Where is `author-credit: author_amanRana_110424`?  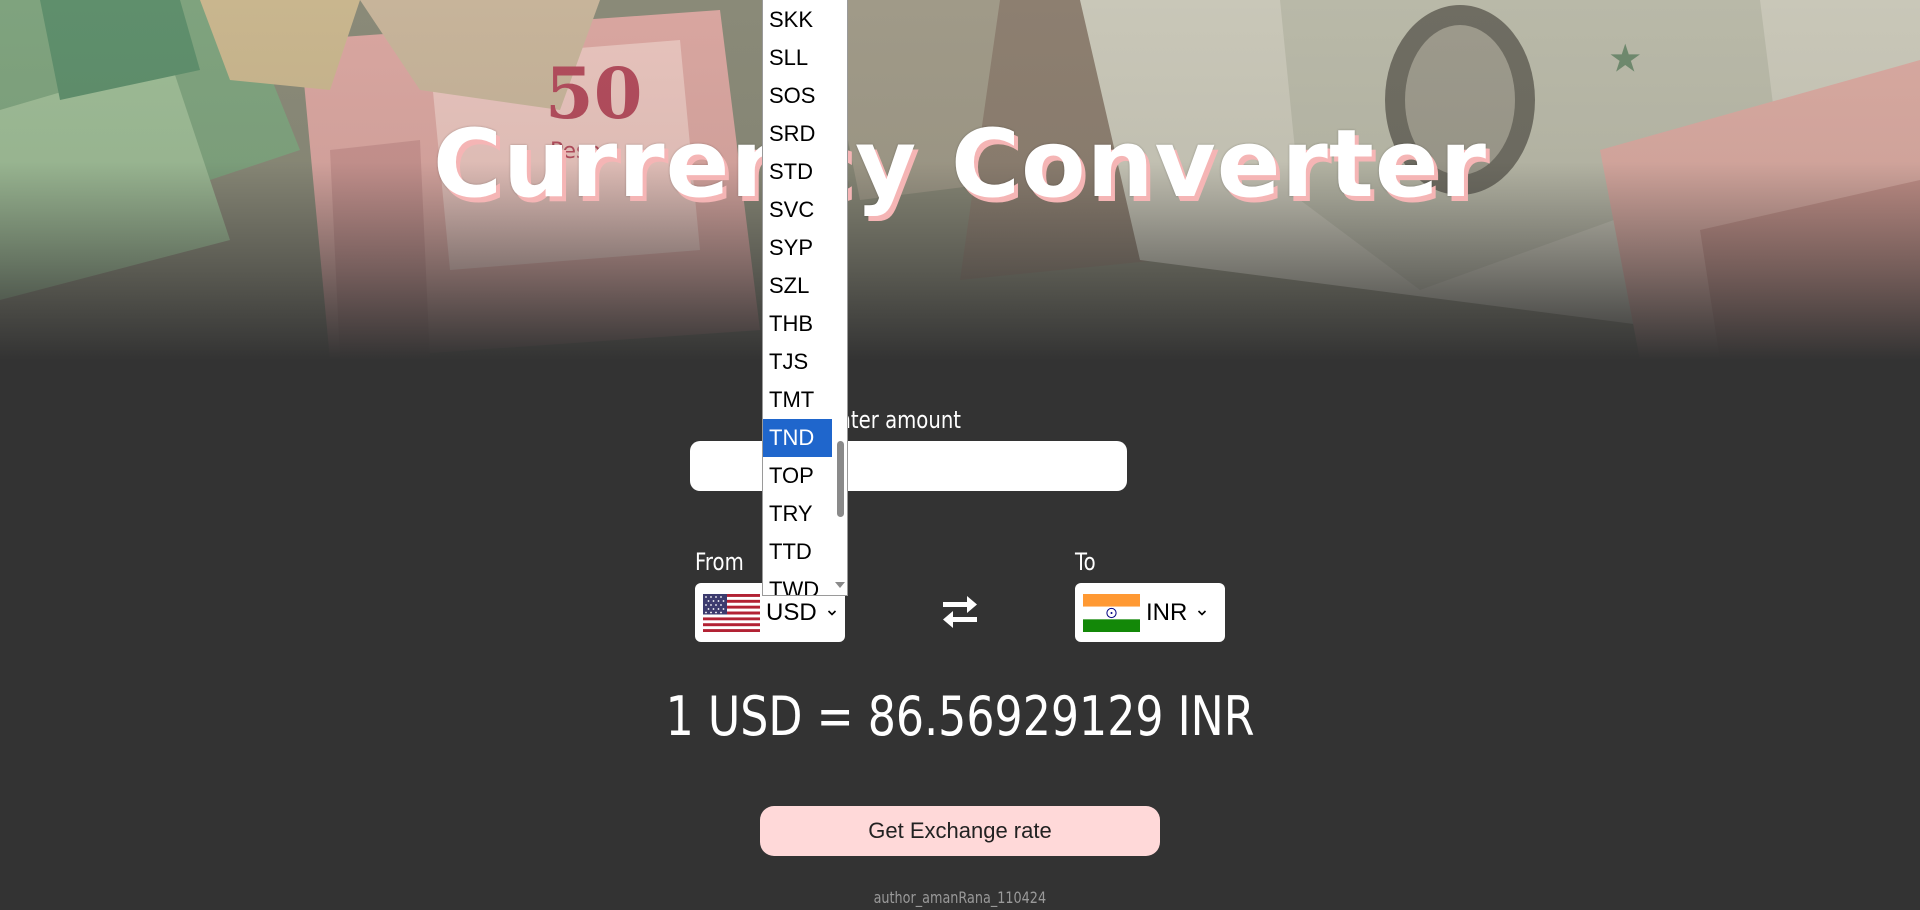 author-credit: author_amanRana_110424 is located at coordinates (960, 897).